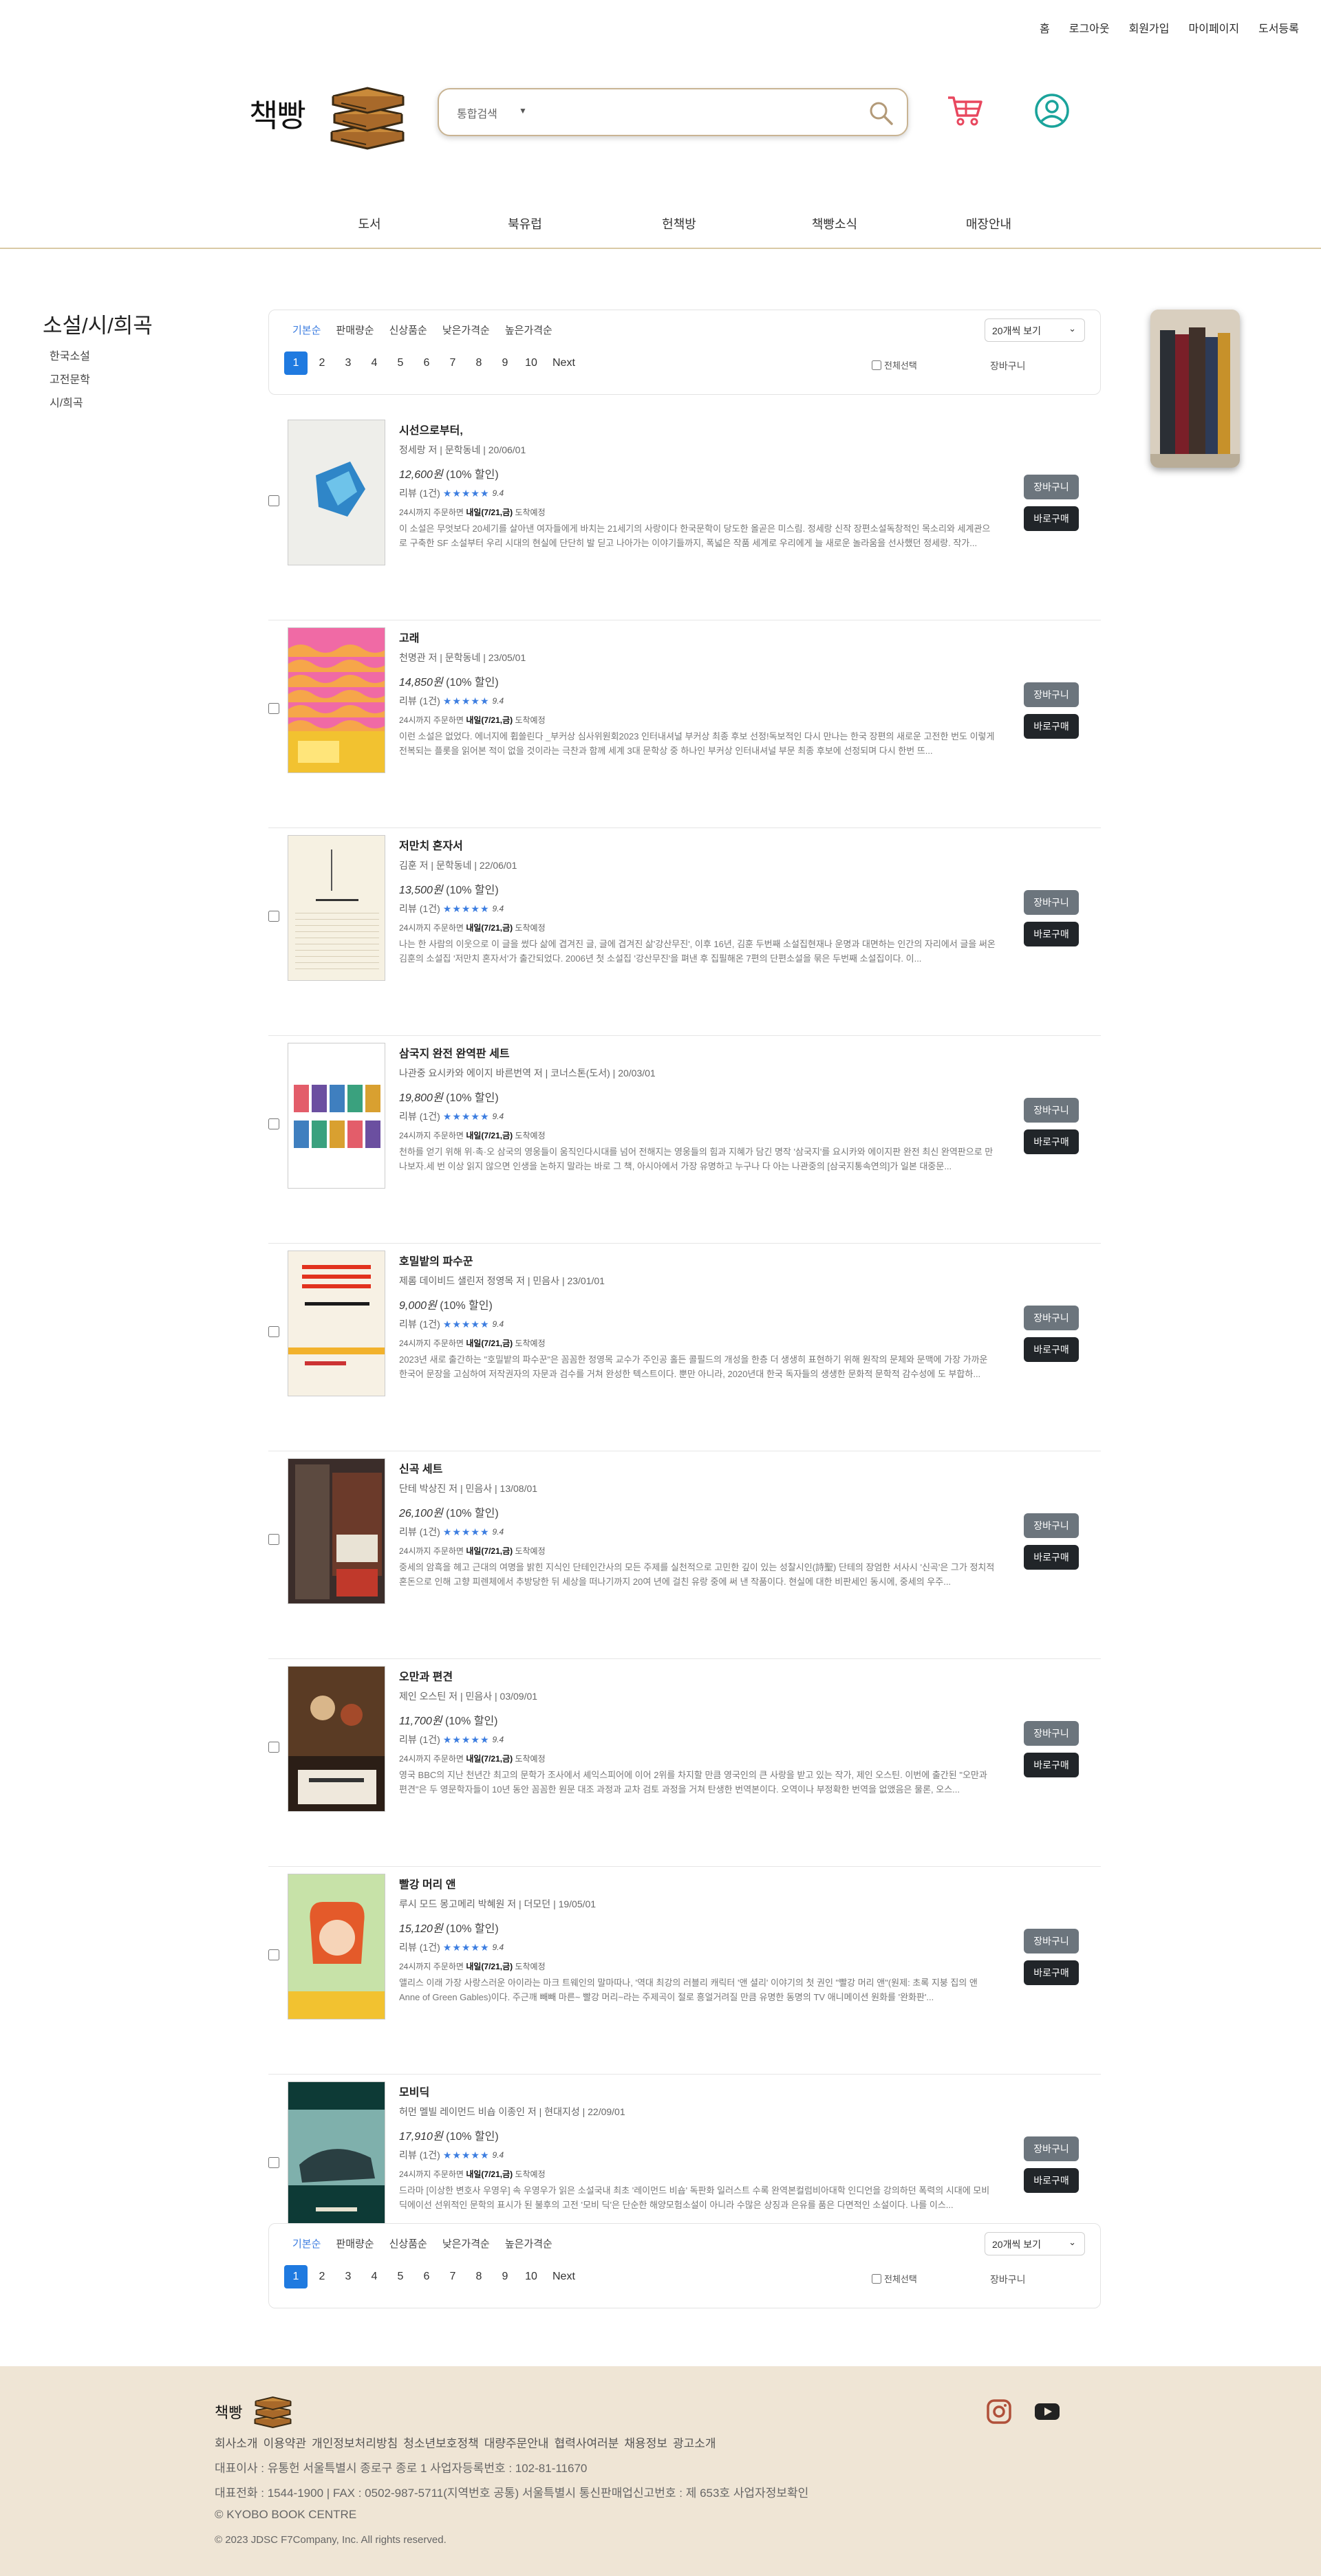 The height and width of the screenshot is (2576, 1321). Describe the element at coordinates (988, 223) in the screenshot. I see `category-store-info: 매장안내` at that location.